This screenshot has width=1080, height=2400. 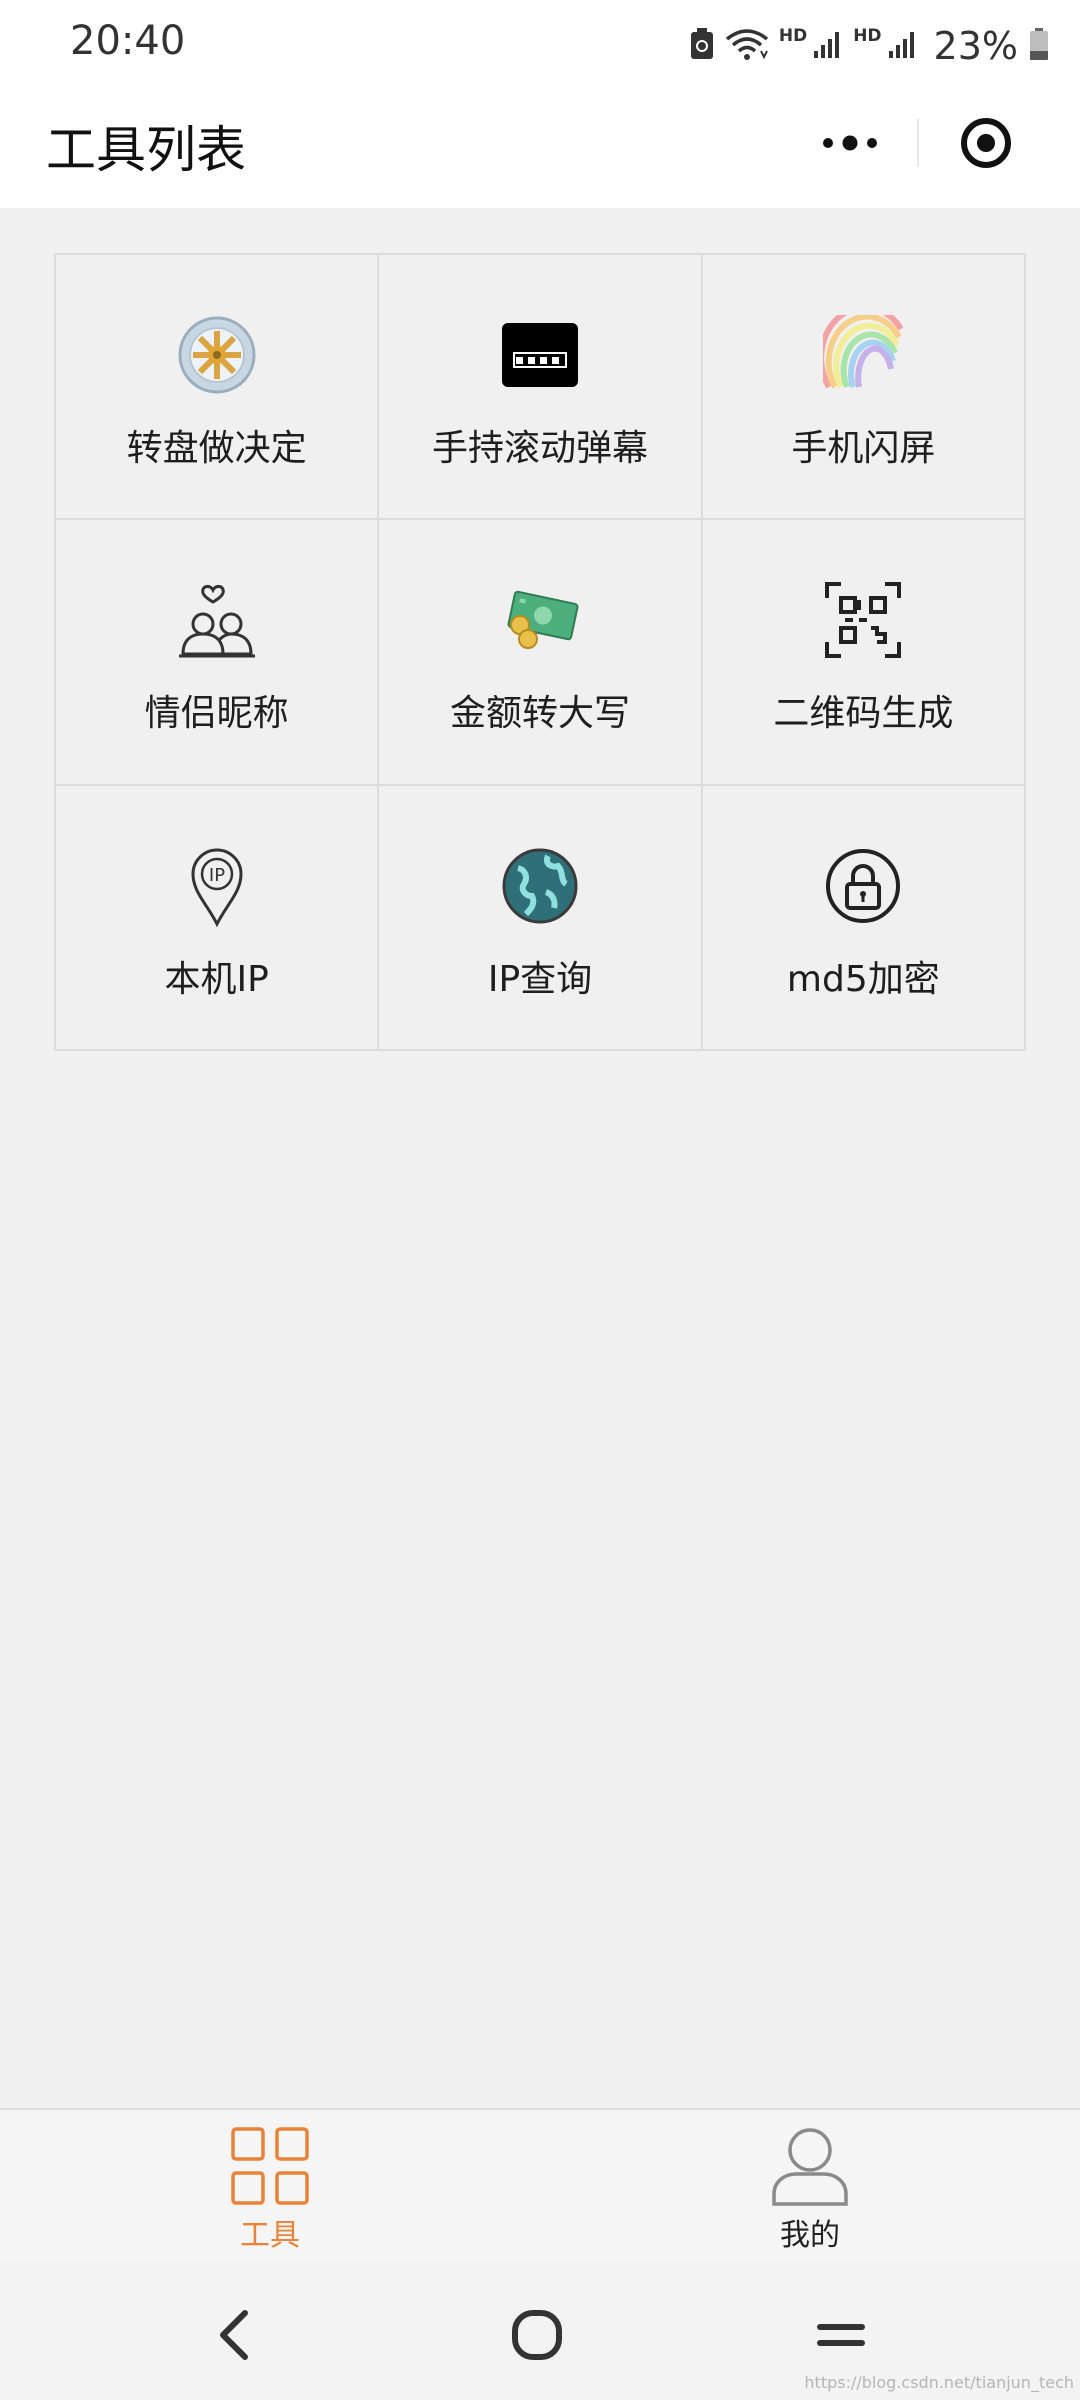 I want to click on system-navigation-bar: https://blog.csdn.net/tianjun_tech, so click(x=540, y=2330).